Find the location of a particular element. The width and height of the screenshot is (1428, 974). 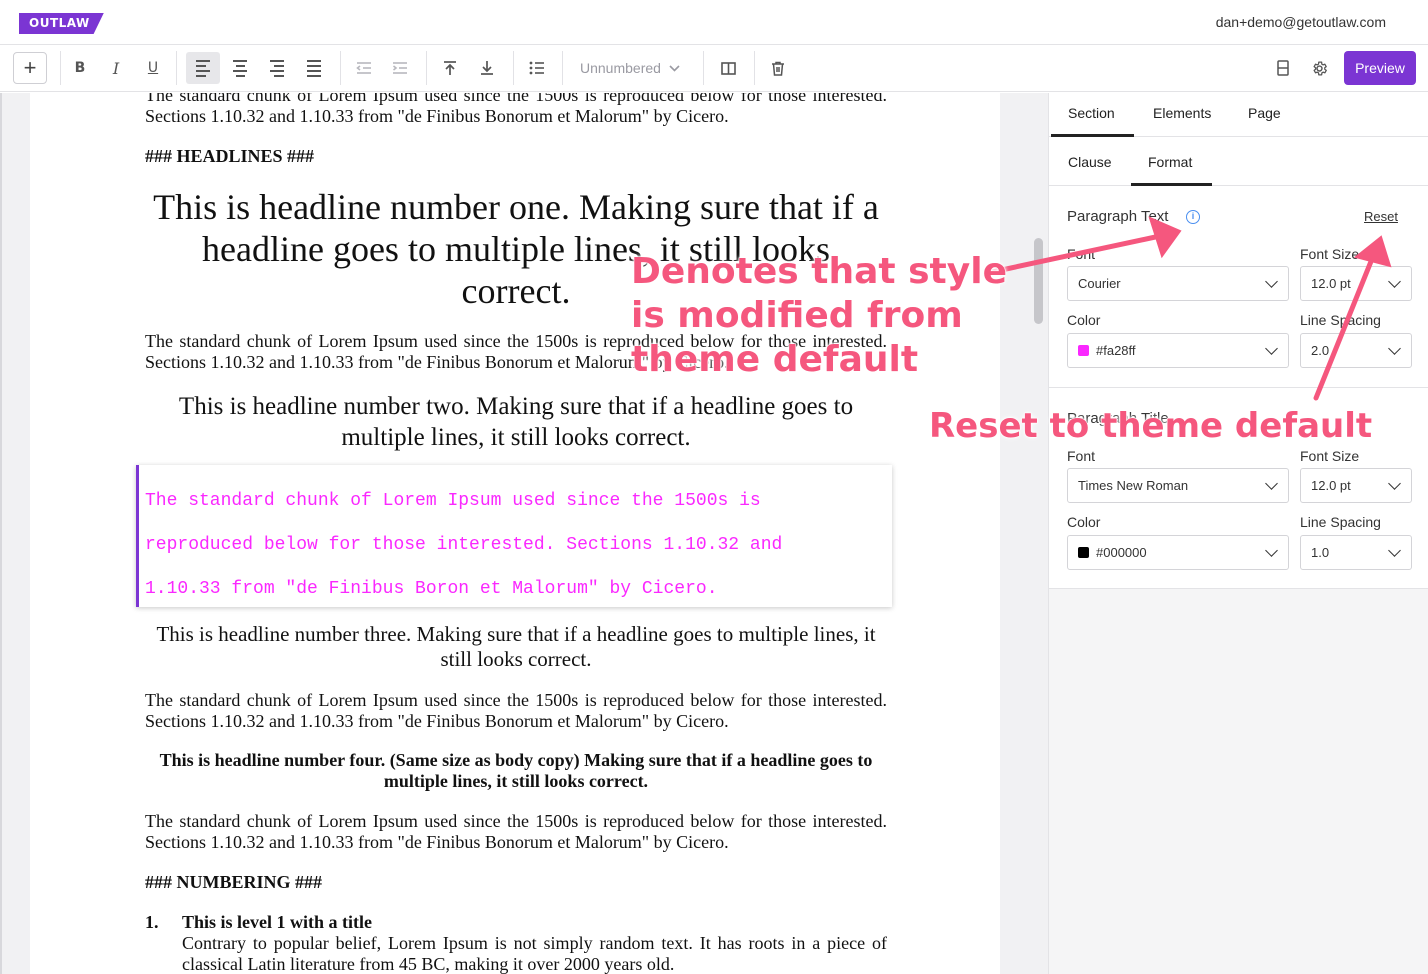

columns-icon is located at coordinates (728, 68).